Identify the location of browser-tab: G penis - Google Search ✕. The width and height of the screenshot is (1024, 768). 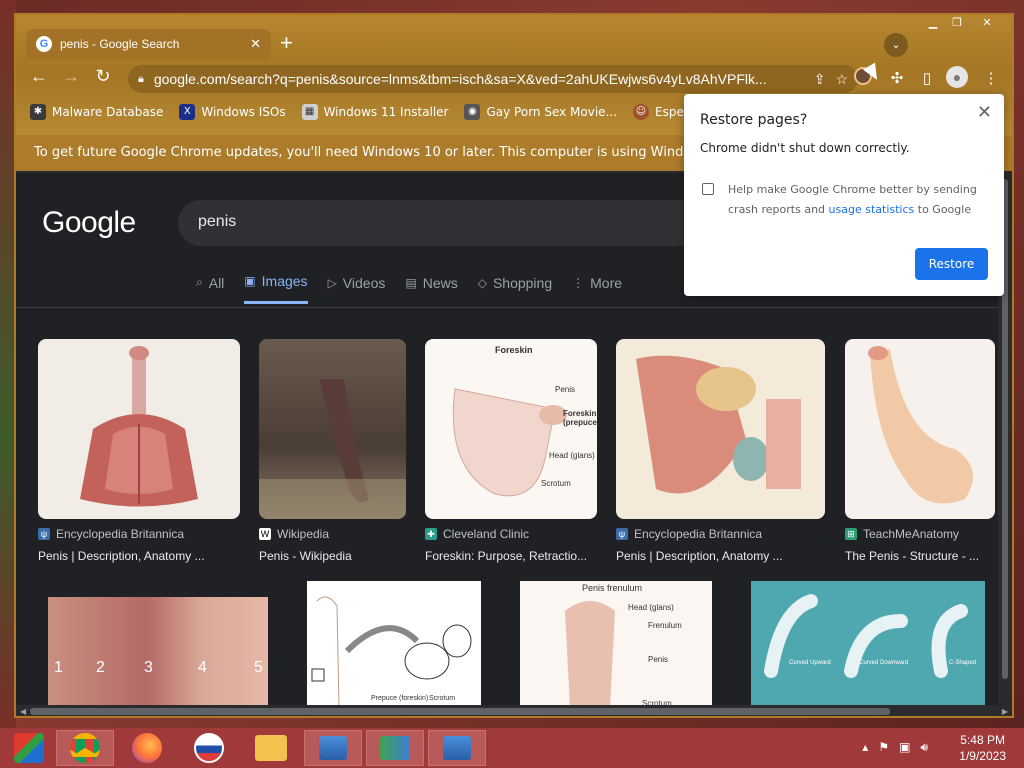
(148, 44).